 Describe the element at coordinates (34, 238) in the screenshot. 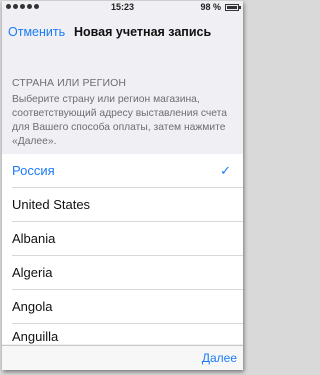

I see `list-item-label: Albania` at that location.